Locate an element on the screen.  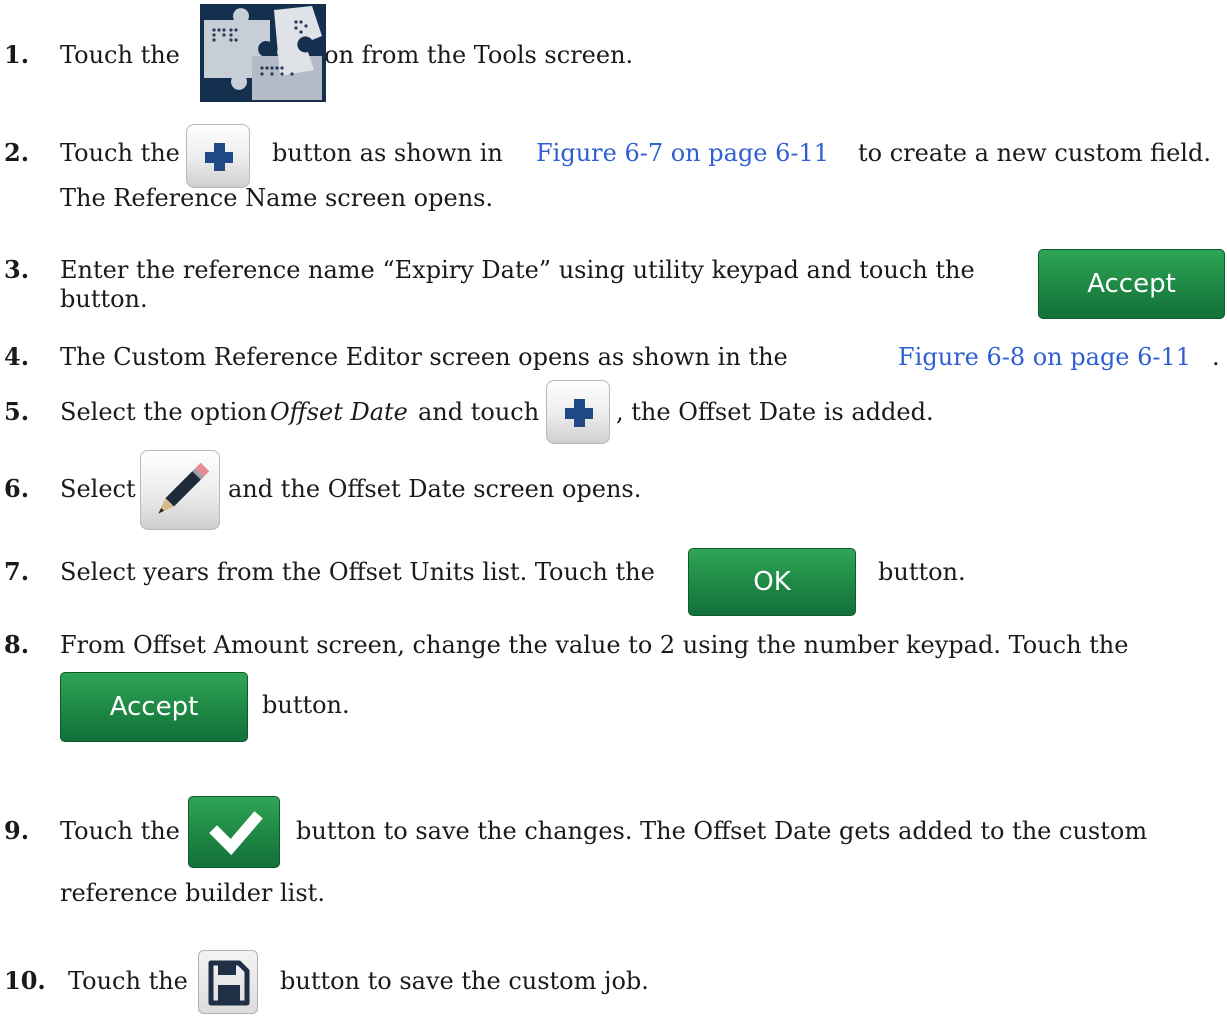
step-text: , the Offset Date is added. is located at coordinates (775, 412).